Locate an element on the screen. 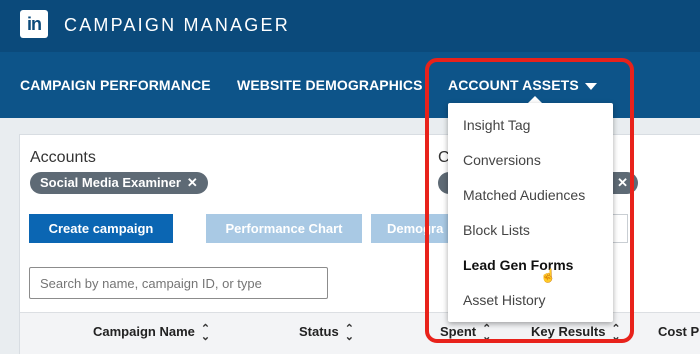 The height and width of the screenshot is (354, 700). nav-label: CAMPAIGN PERFORMANCE is located at coordinates (115, 85).